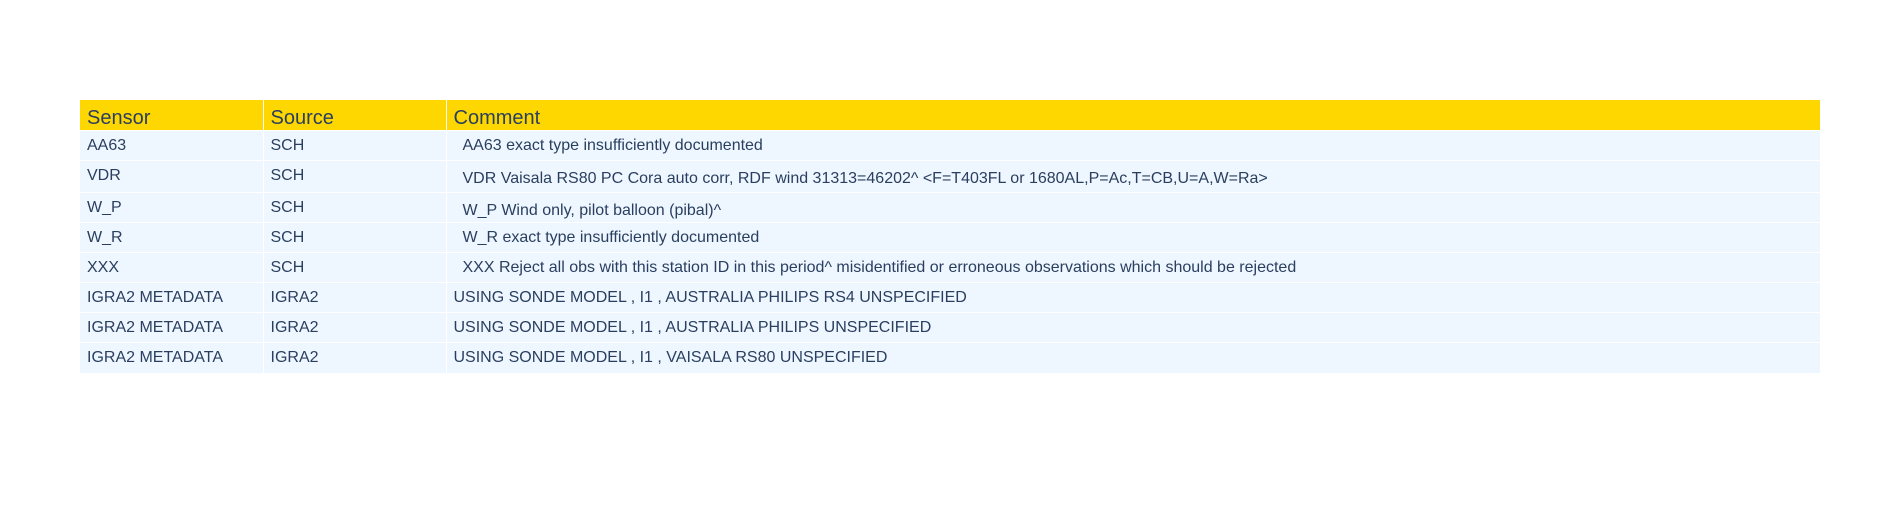  Describe the element at coordinates (171, 207) in the screenshot. I see `cell-sensor: W_P` at that location.